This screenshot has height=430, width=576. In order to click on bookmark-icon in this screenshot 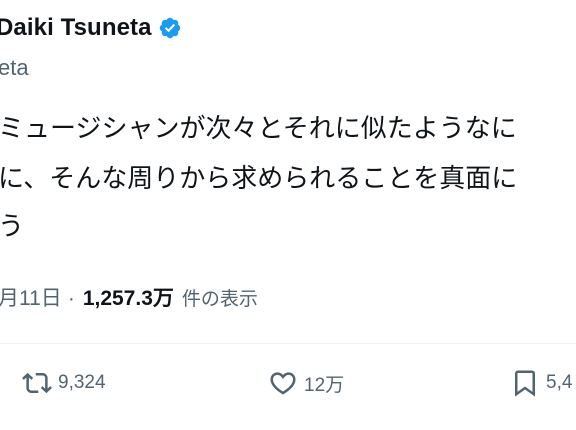, I will do `click(525, 383)`.